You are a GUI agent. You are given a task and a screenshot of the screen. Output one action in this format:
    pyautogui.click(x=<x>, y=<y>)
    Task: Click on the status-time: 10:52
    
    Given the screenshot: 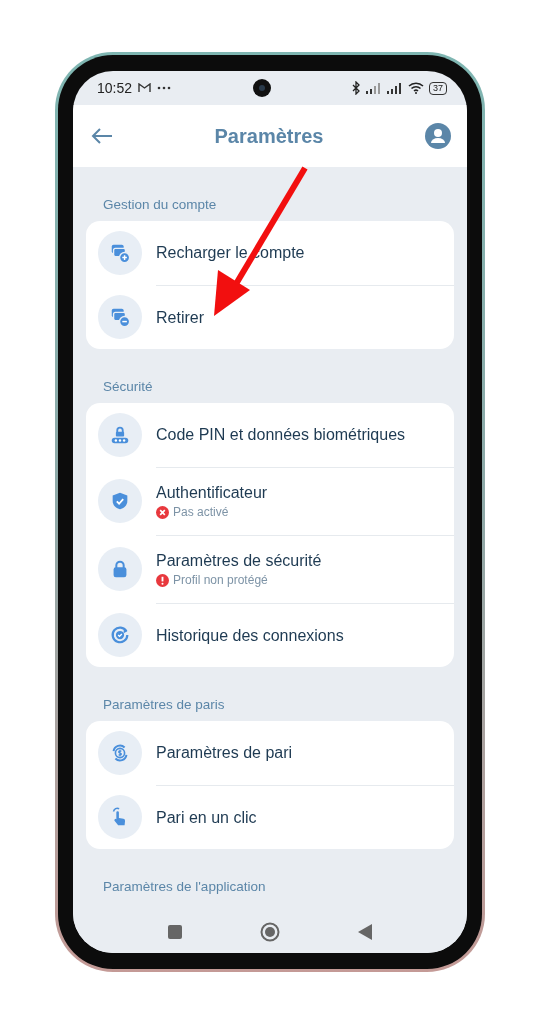 What is the action you would take?
    pyautogui.click(x=115, y=88)
    